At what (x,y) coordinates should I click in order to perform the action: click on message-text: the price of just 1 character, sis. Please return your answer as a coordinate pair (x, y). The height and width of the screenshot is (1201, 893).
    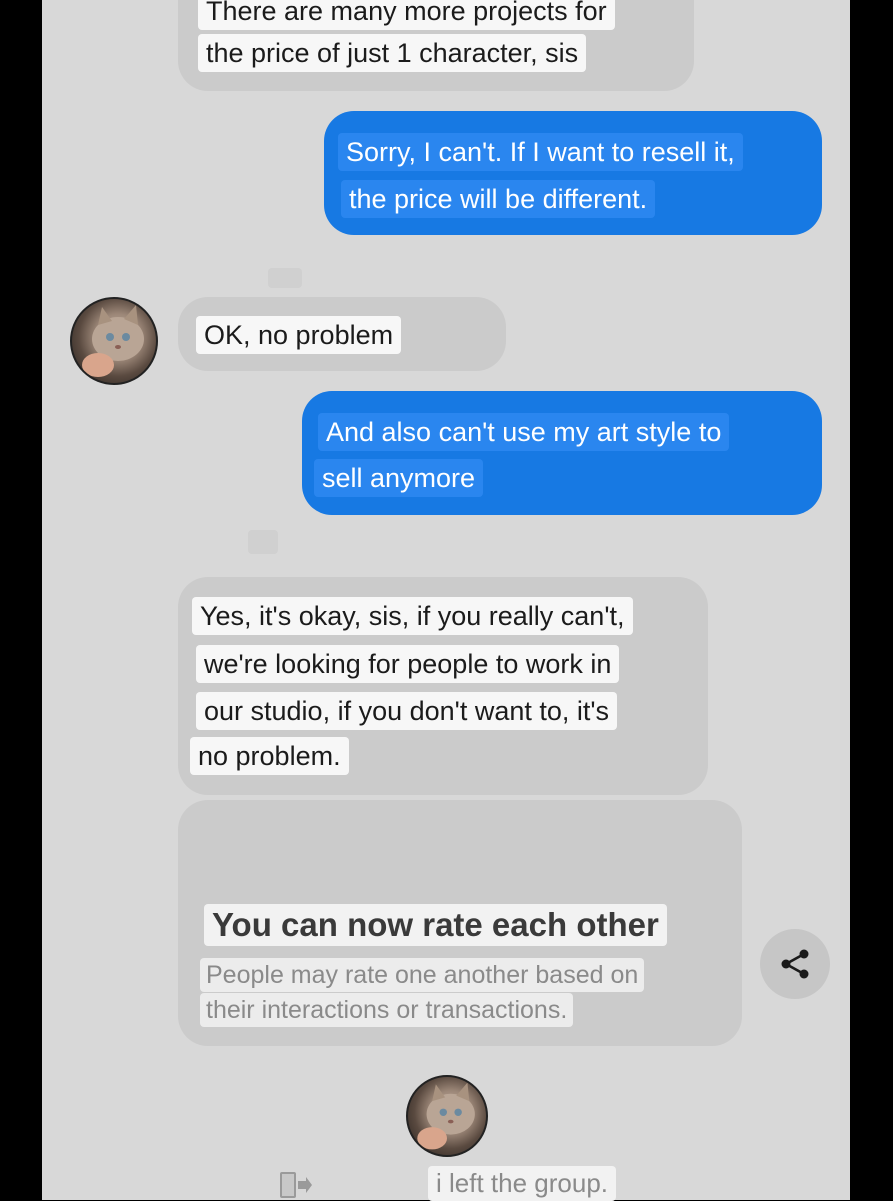
    Looking at the image, I should click on (392, 53).